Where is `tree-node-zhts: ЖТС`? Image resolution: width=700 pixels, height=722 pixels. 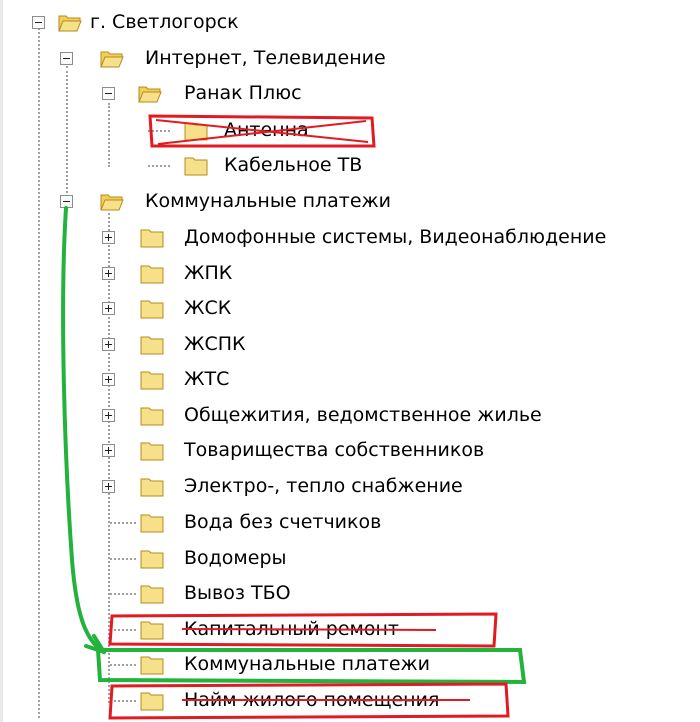
tree-node-zhts: ЖТС is located at coordinates (350, 379).